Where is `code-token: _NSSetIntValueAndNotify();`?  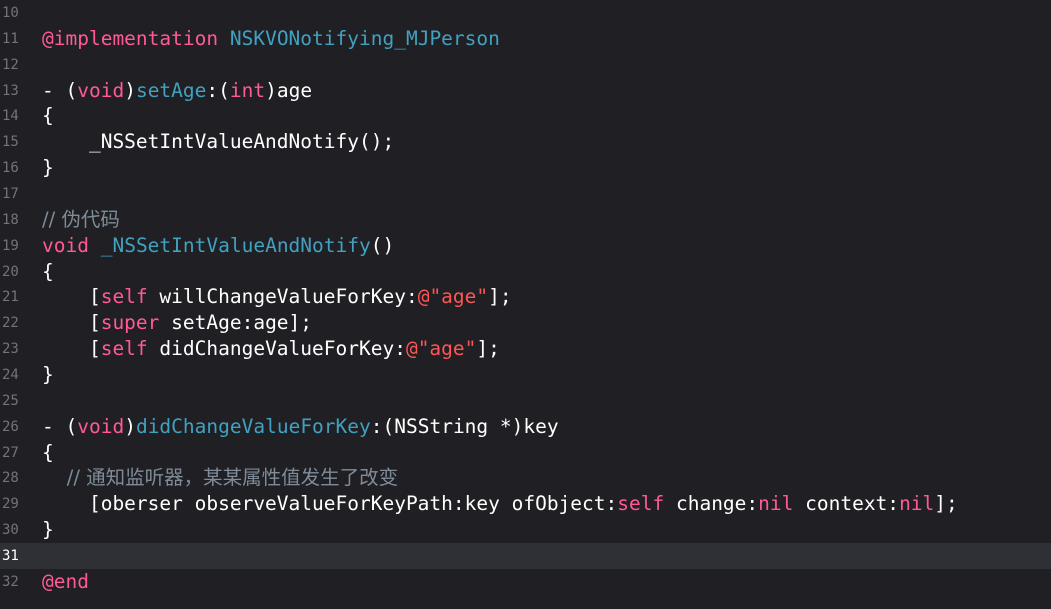 code-token: _NSSetIntValueAndNotify(); is located at coordinates (218, 142).